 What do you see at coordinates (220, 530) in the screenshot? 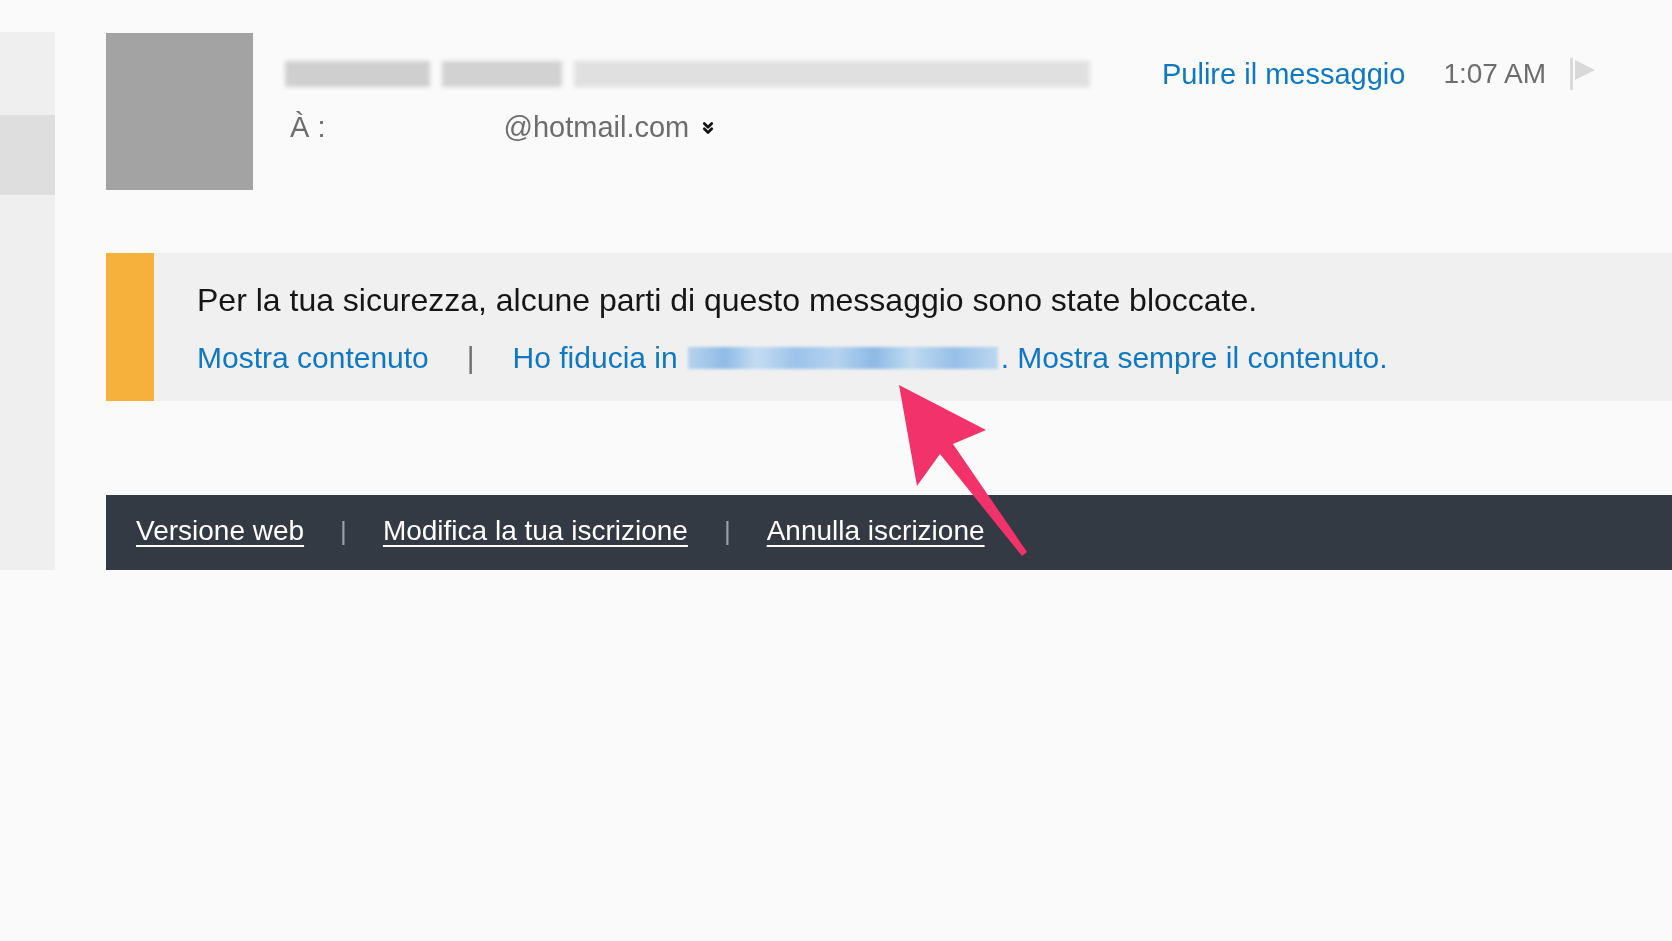
I see `footer-link: Versione web` at bounding box center [220, 530].